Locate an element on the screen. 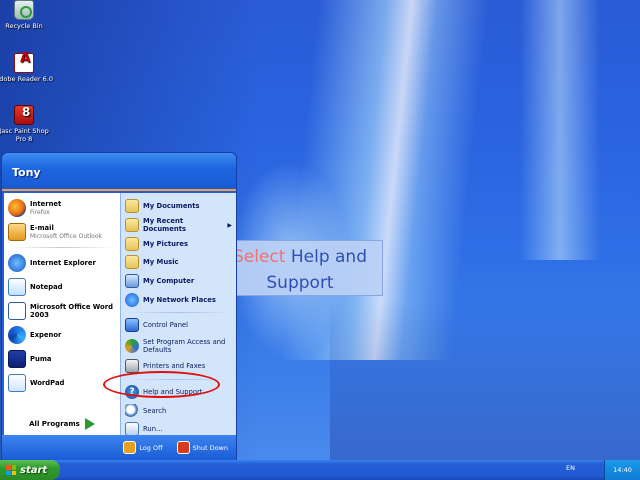 Image resolution: width=640 pixels, height=480 pixels. start-button: start is located at coordinates (30, 470).